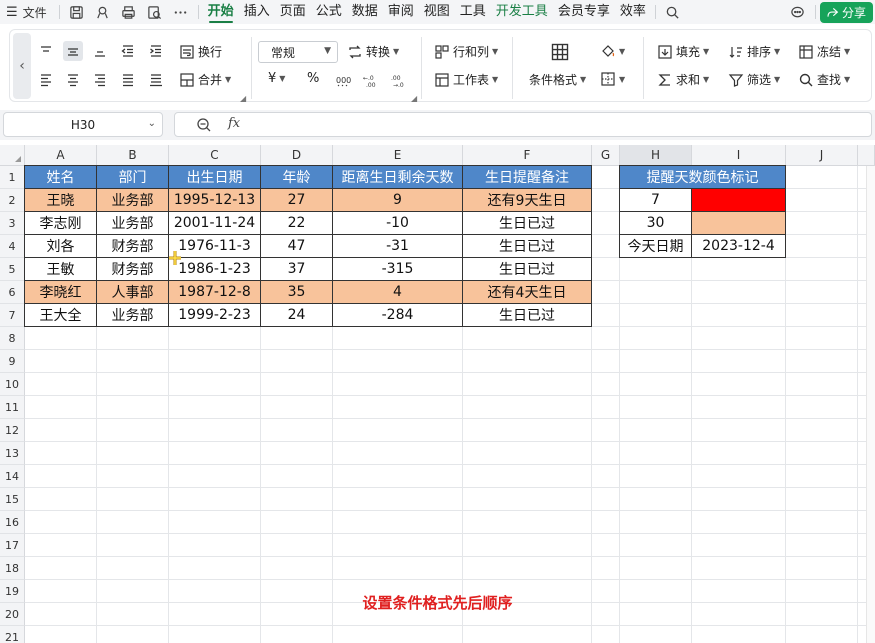 The image size is (875, 643). Describe the element at coordinates (293, 12) in the screenshot. I see `tab-page: 页面` at that location.